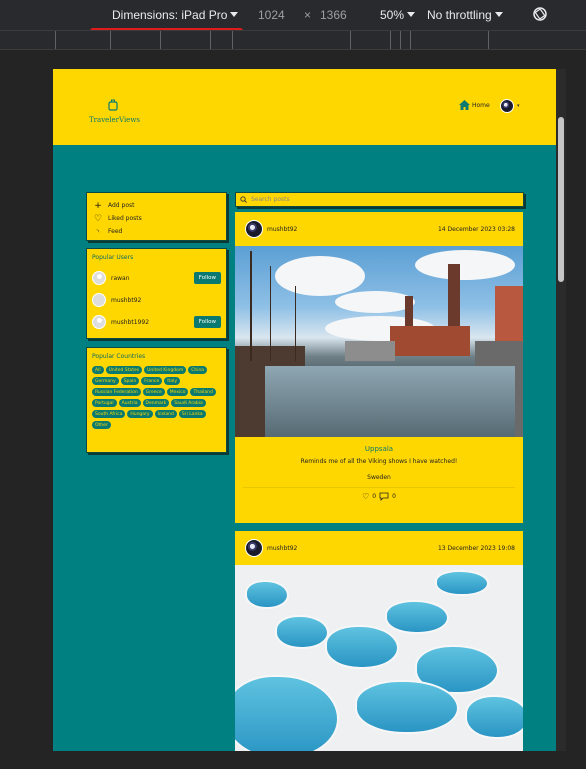 The image size is (586, 769). What do you see at coordinates (121, 205) in the screenshot?
I see `menu-item-label: Add post` at bounding box center [121, 205].